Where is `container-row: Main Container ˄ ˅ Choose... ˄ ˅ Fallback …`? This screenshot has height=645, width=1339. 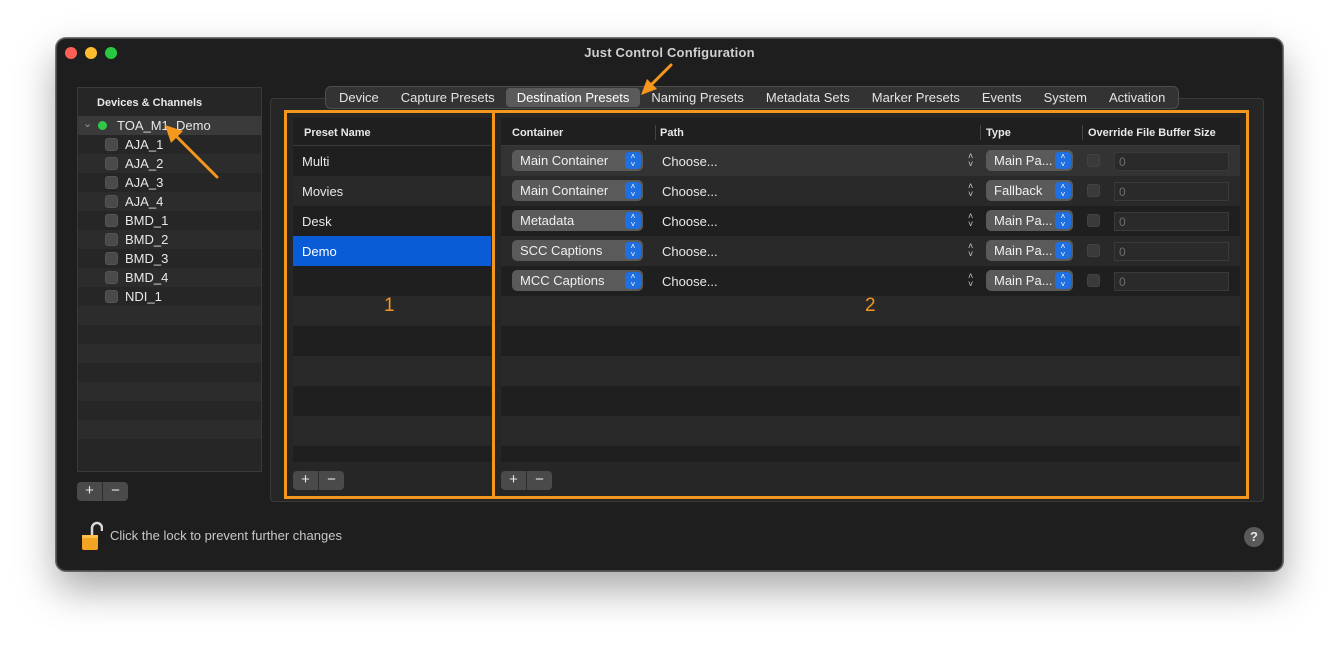 container-row: Main Container ˄ ˅ Choose... ˄ ˅ Fallback … is located at coordinates (870, 191).